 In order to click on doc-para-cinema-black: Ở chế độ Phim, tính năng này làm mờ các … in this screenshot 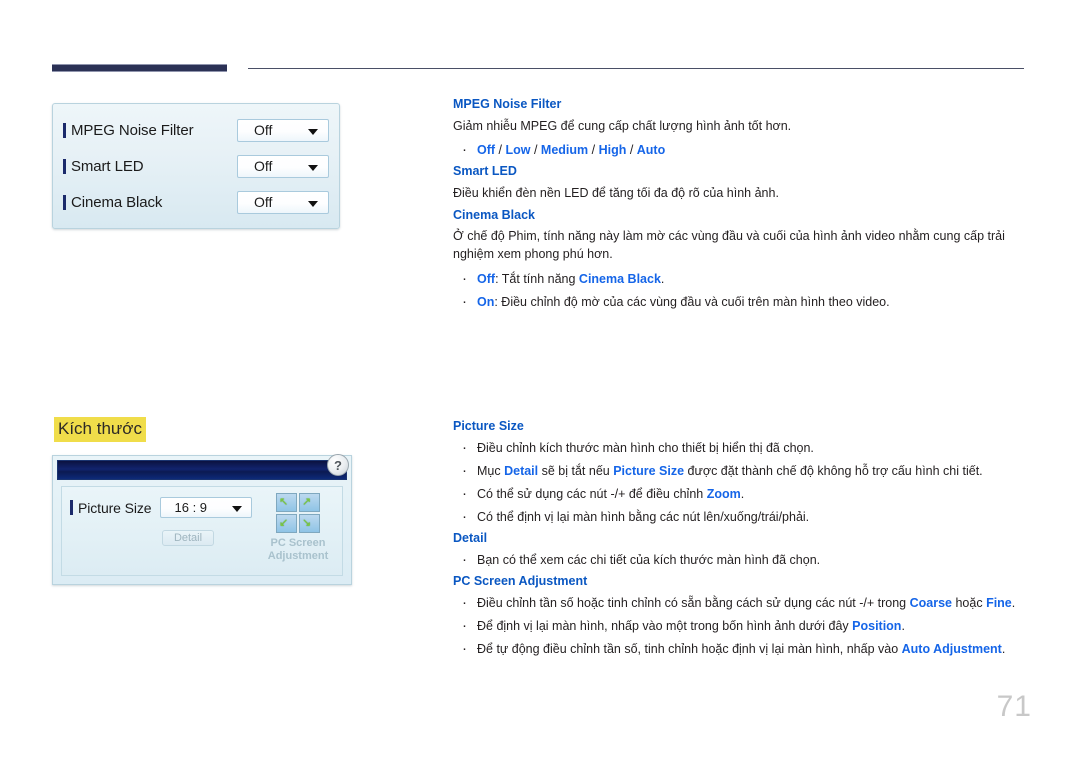, I will do `click(729, 245)`.